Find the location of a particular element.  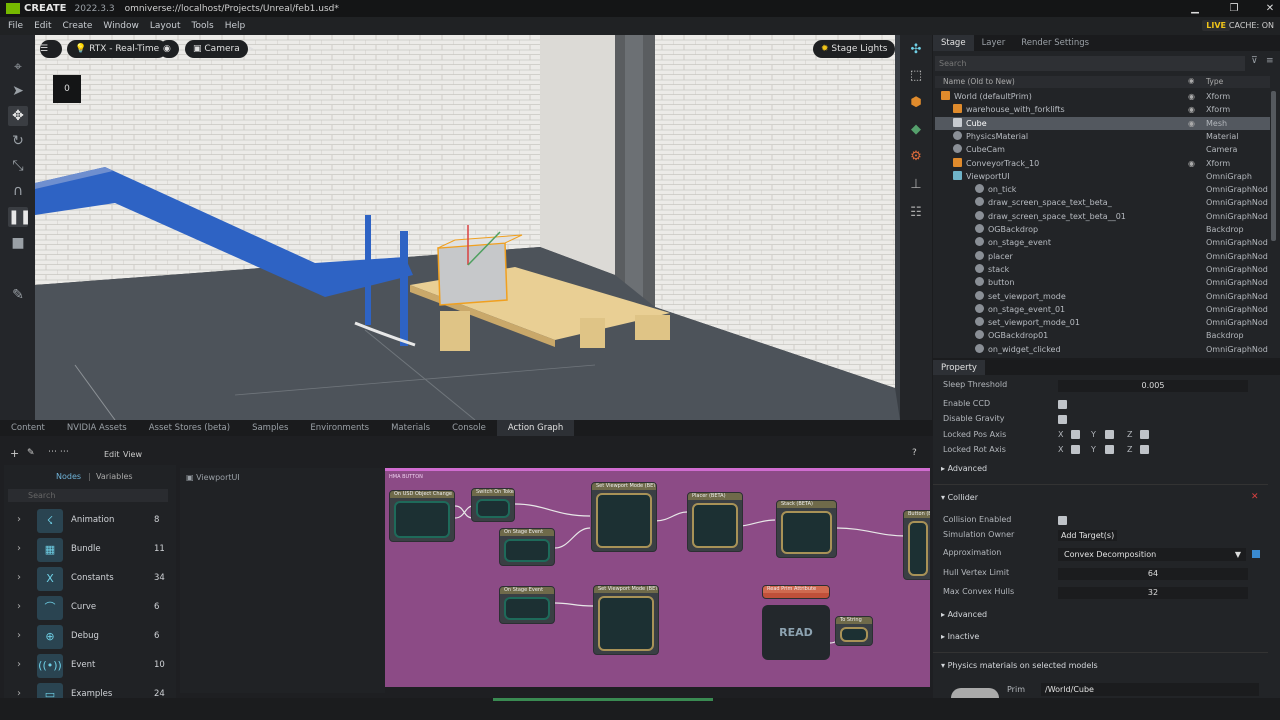

pencil-icon: ✎ is located at coordinates (31, 453).